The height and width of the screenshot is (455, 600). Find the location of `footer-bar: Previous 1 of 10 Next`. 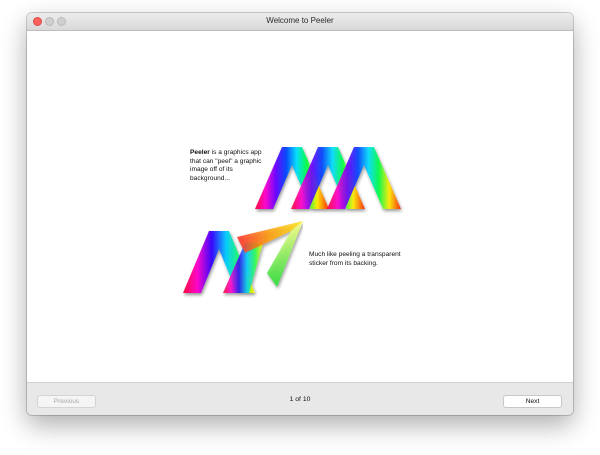

footer-bar: Previous 1 of 10 Next is located at coordinates (300, 398).